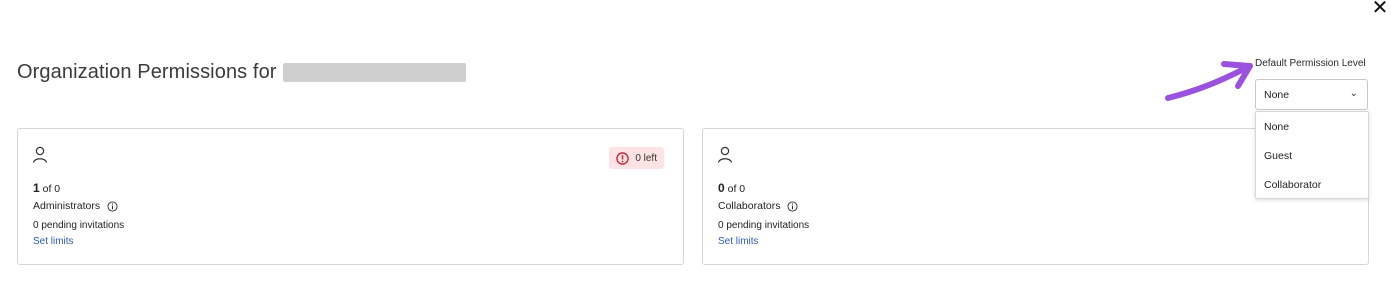 The image size is (1391, 286). I want to click on seats-left-badge: 0 left, so click(636, 158).